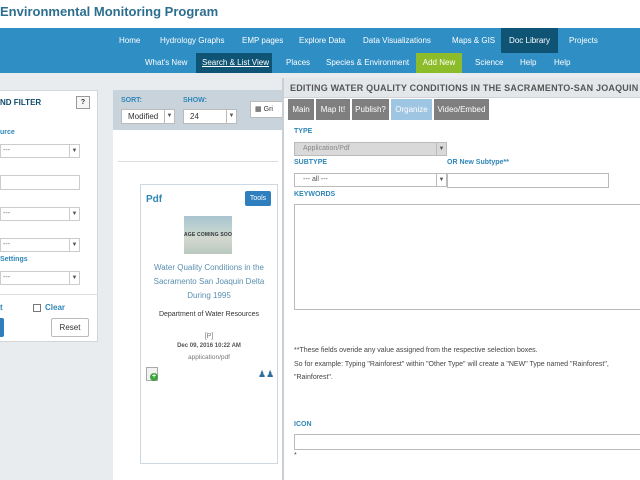 The width and height of the screenshot is (640, 480). What do you see at coordinates (298, 63) in the screenshot?
I see `nav-places: Places` at bounding box center [298, 63].